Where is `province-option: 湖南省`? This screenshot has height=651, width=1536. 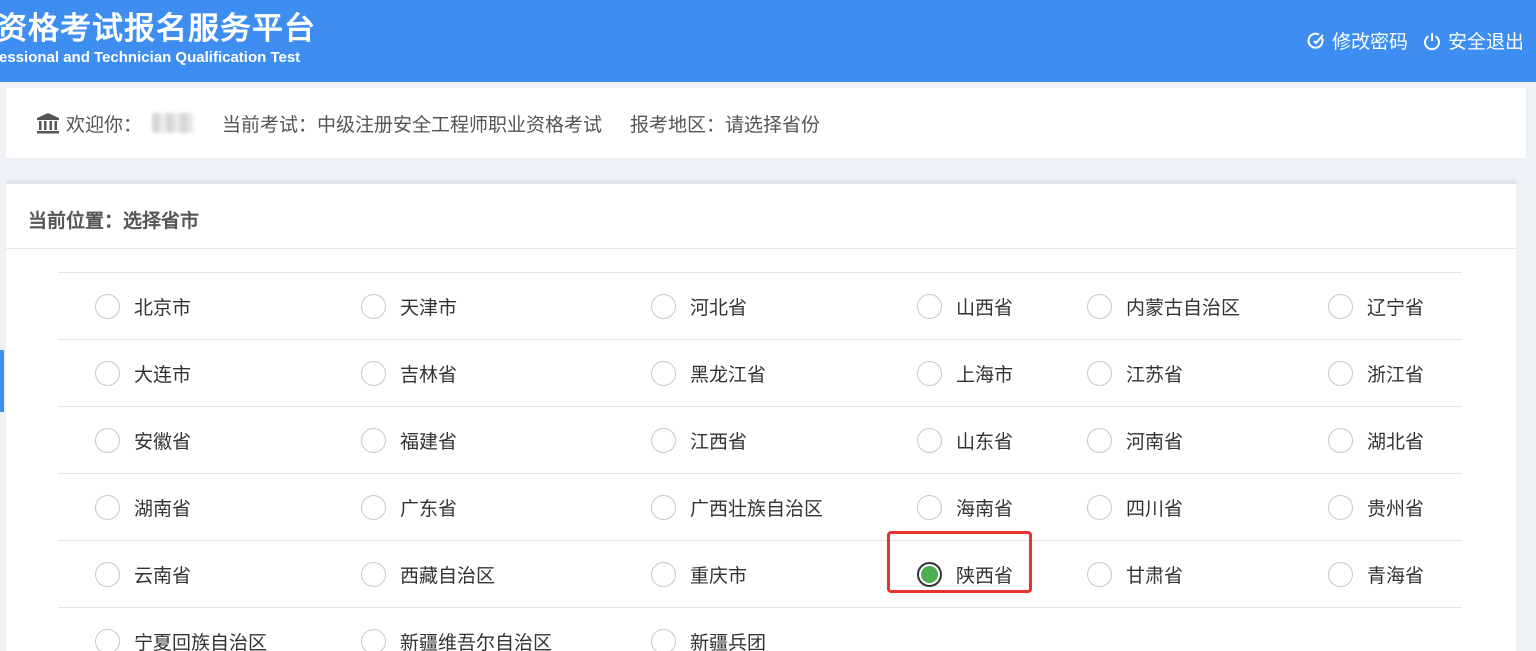
province-option: 湖南省 is located at coordinates (143, 507).